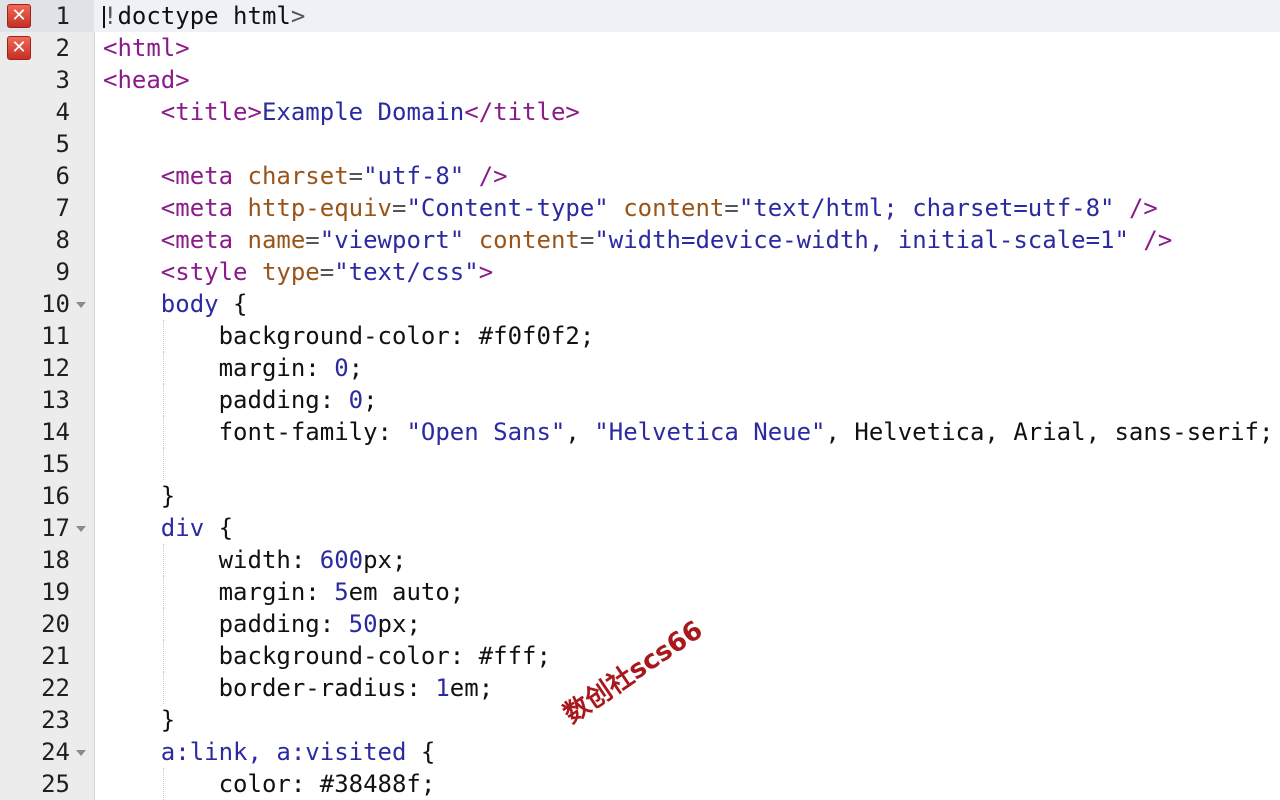 The image size is (1280, 800). I want to click on line-number: 8, so click(62, 240).